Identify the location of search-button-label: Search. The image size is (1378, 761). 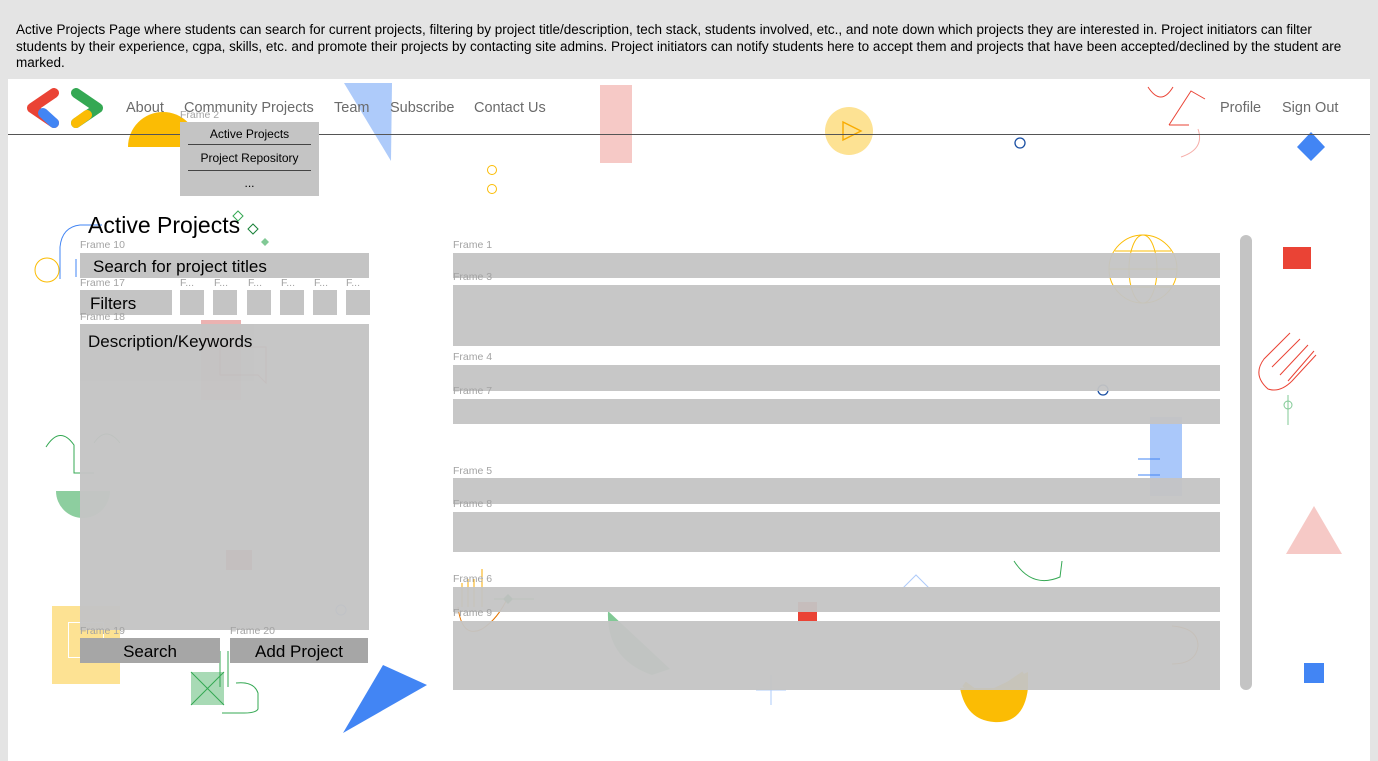
(150, 651).